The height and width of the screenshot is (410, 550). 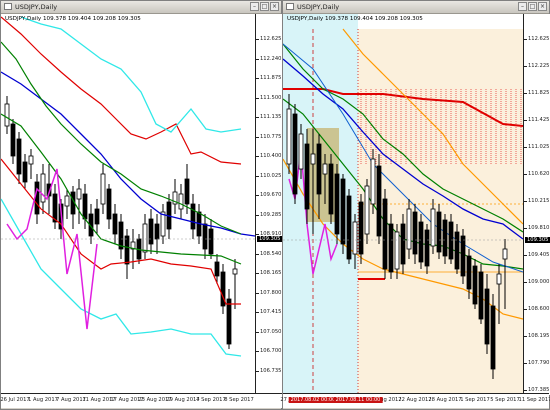 I want to click on y-tick-label: 110.620, so click(x=539, y=174).